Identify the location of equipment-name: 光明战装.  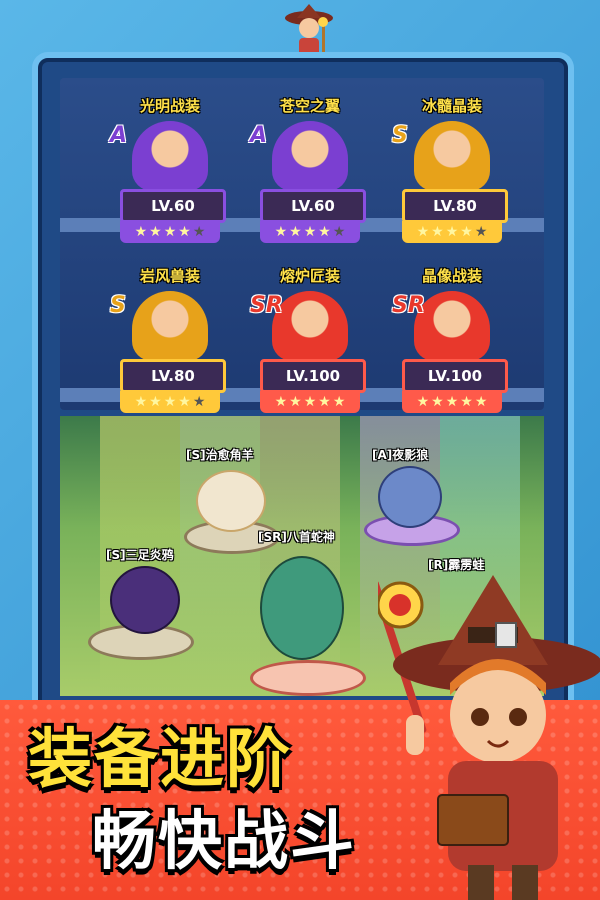
(169, 106).